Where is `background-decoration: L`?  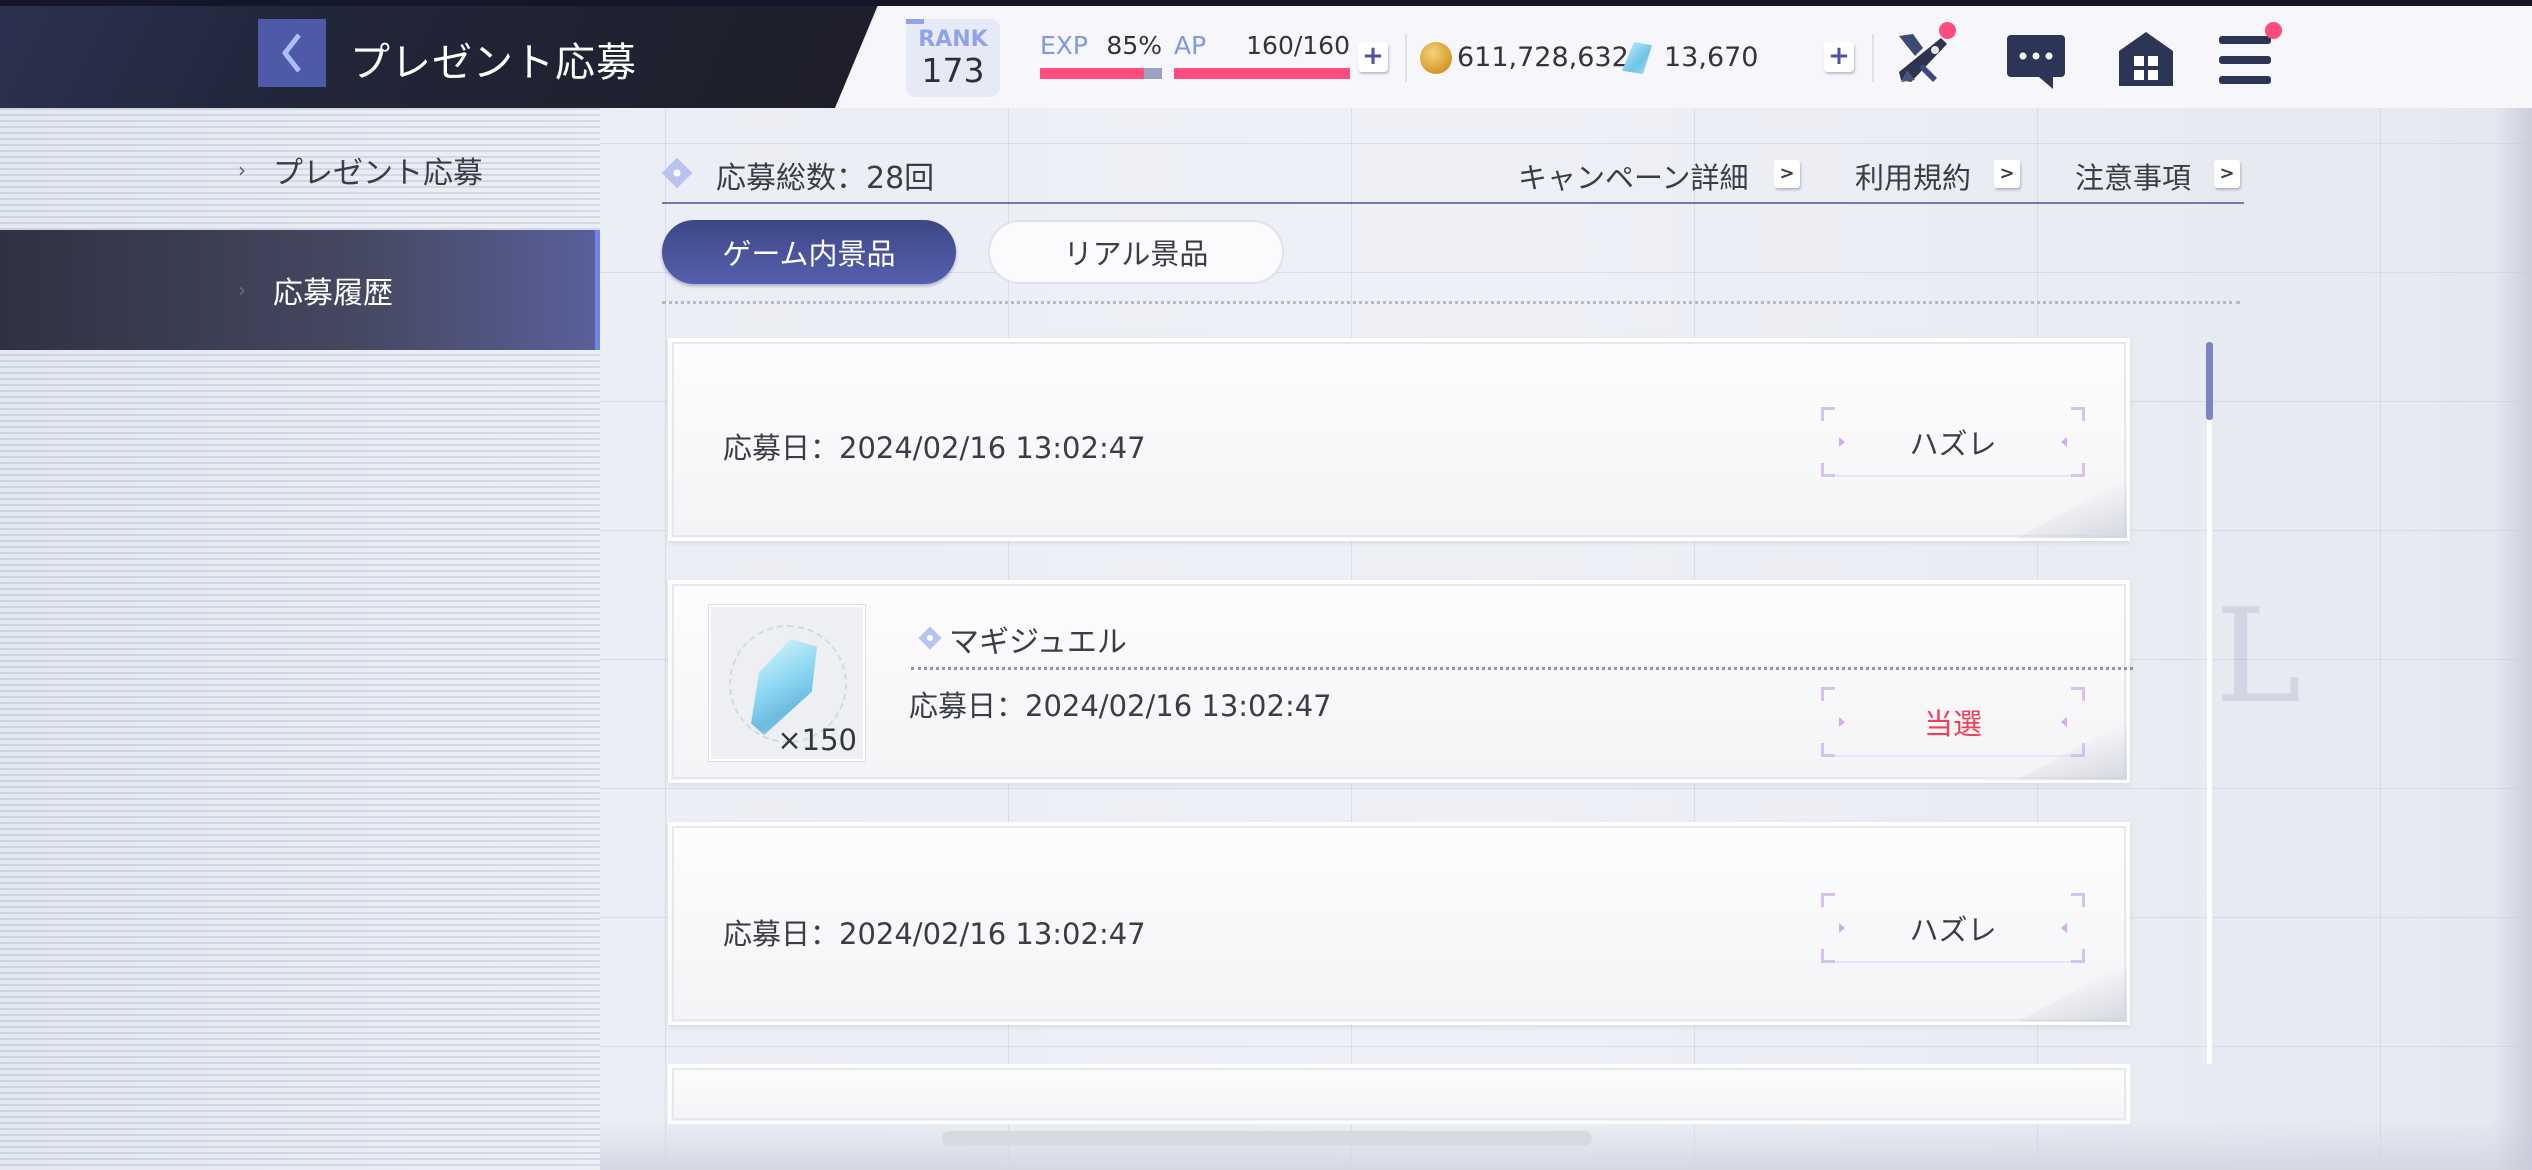 background-decoration: L is located at coordinates (2258, 656).